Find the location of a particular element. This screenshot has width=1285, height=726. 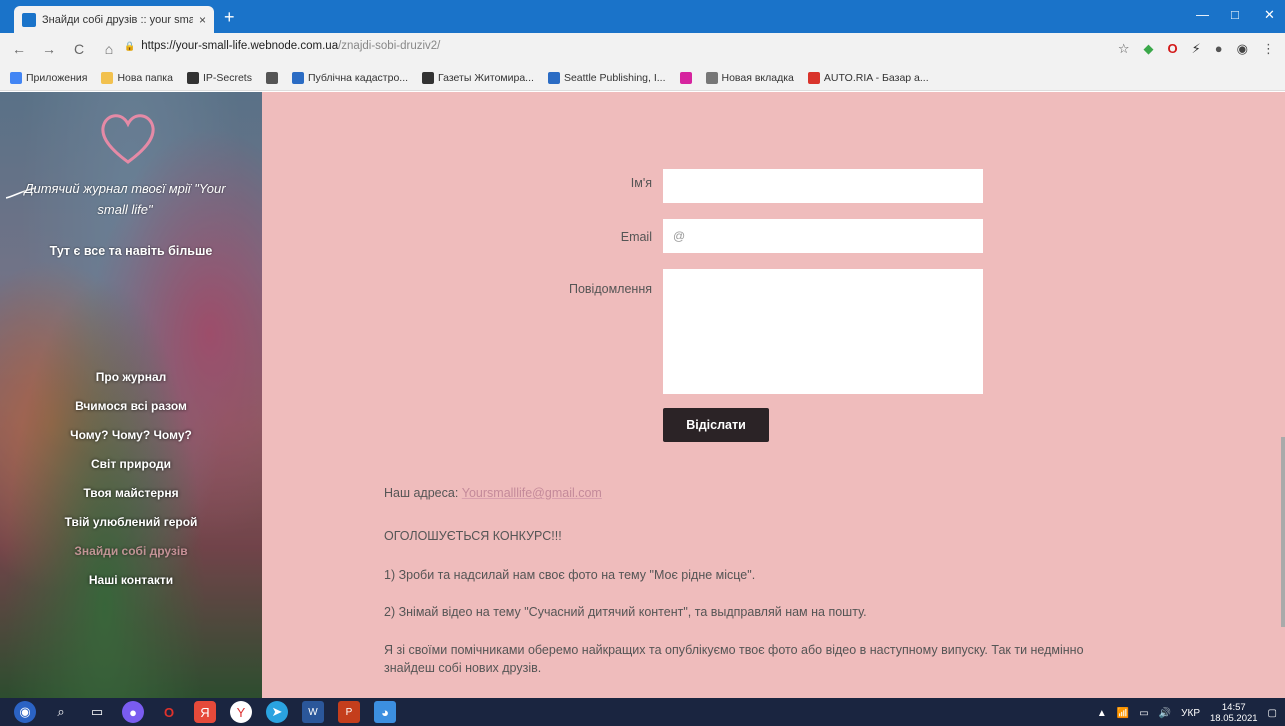

bookmark-label: Новая вкладка is located at coordinates (757, 77).